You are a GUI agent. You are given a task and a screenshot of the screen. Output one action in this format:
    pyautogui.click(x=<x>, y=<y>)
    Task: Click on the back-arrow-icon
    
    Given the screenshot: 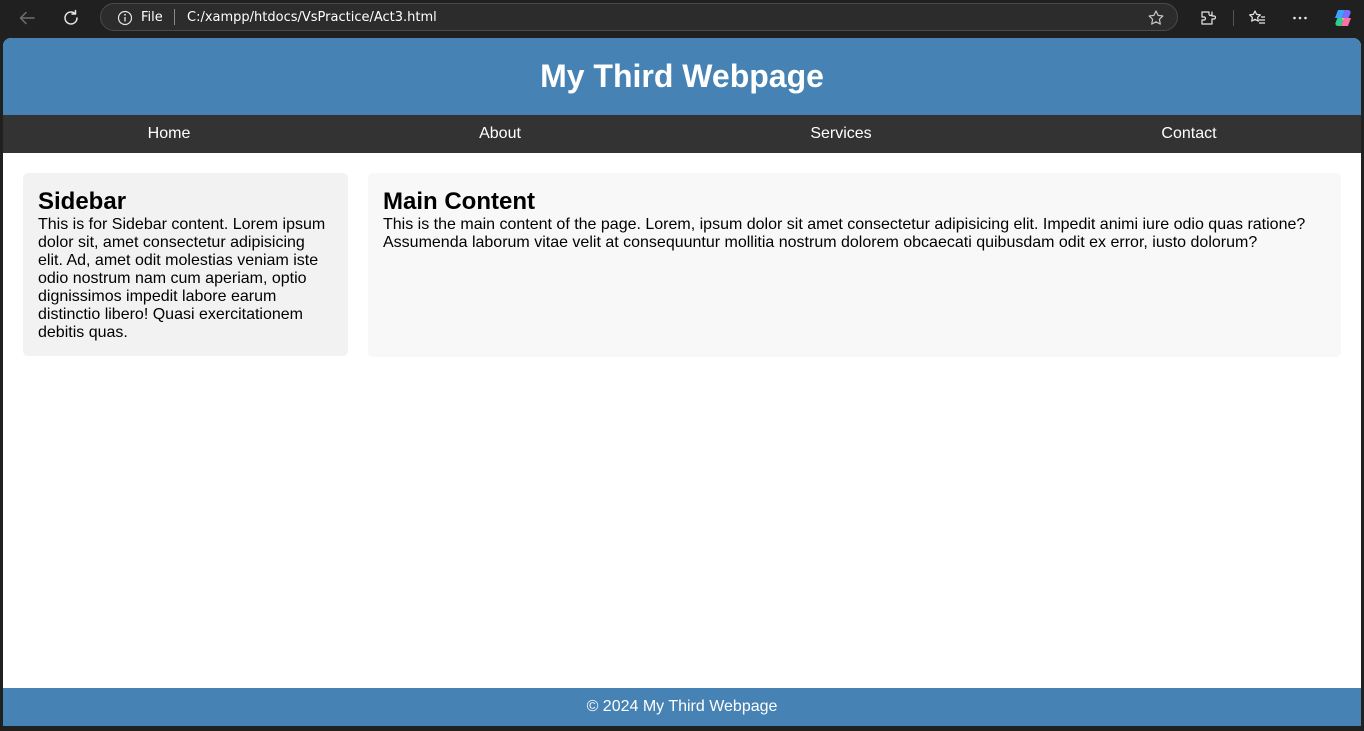 What is the action you would take?
    pyautogui.click(x=27, y=18)
    